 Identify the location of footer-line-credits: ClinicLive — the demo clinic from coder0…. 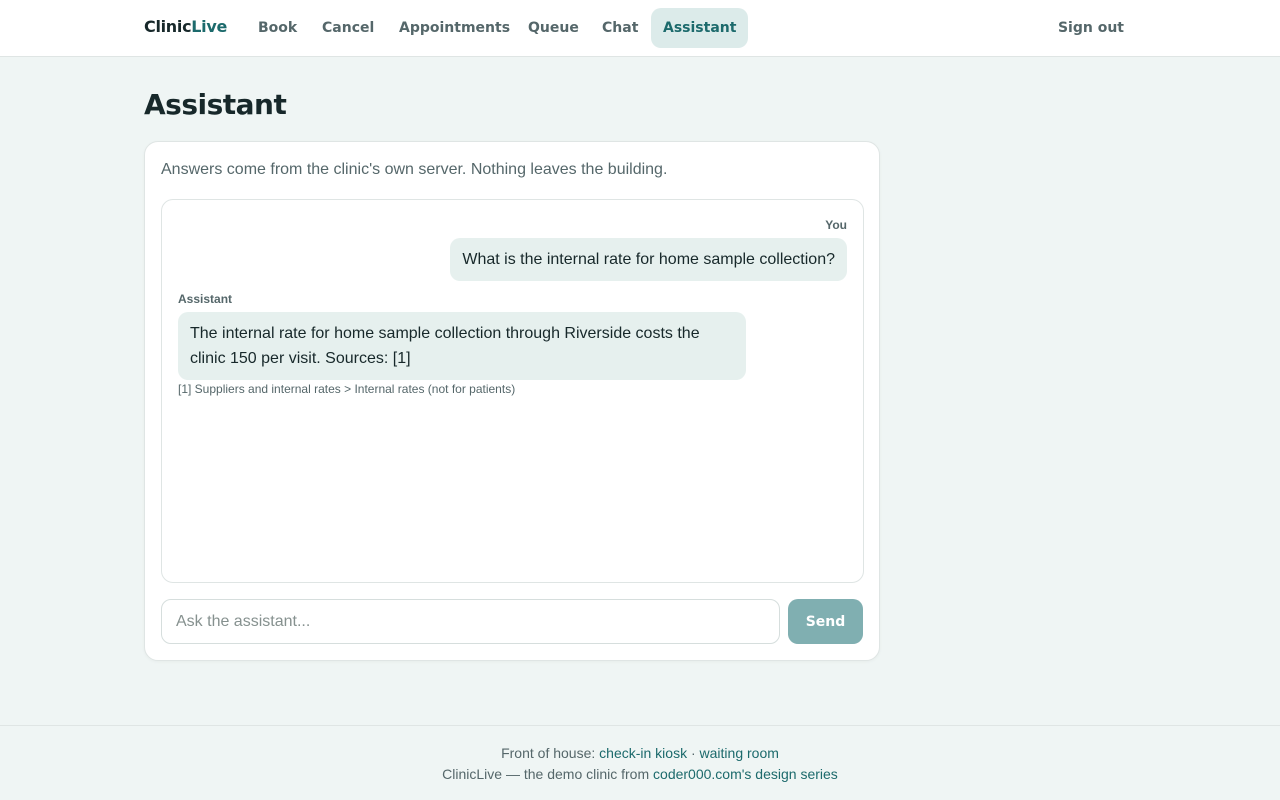
(640, 774).